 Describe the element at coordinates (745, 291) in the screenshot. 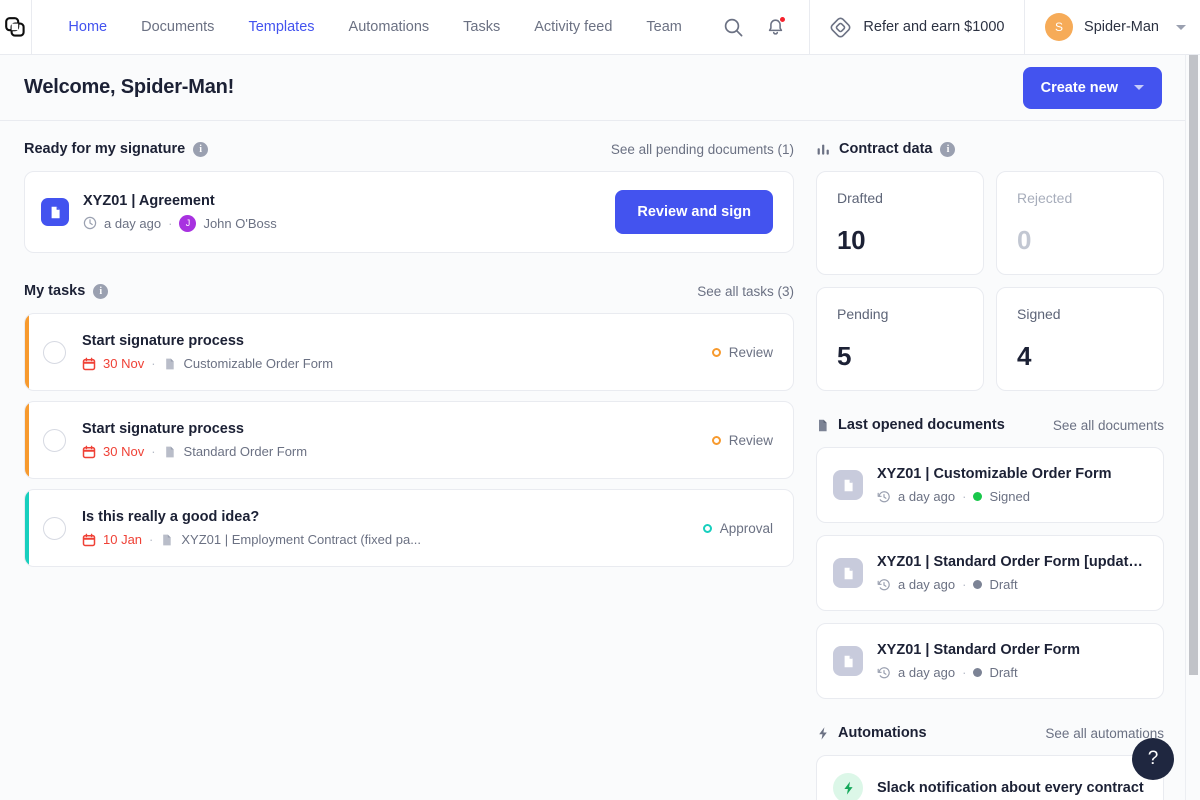

I see `see-all-tasks-link: See all tasks (3)` at that location.